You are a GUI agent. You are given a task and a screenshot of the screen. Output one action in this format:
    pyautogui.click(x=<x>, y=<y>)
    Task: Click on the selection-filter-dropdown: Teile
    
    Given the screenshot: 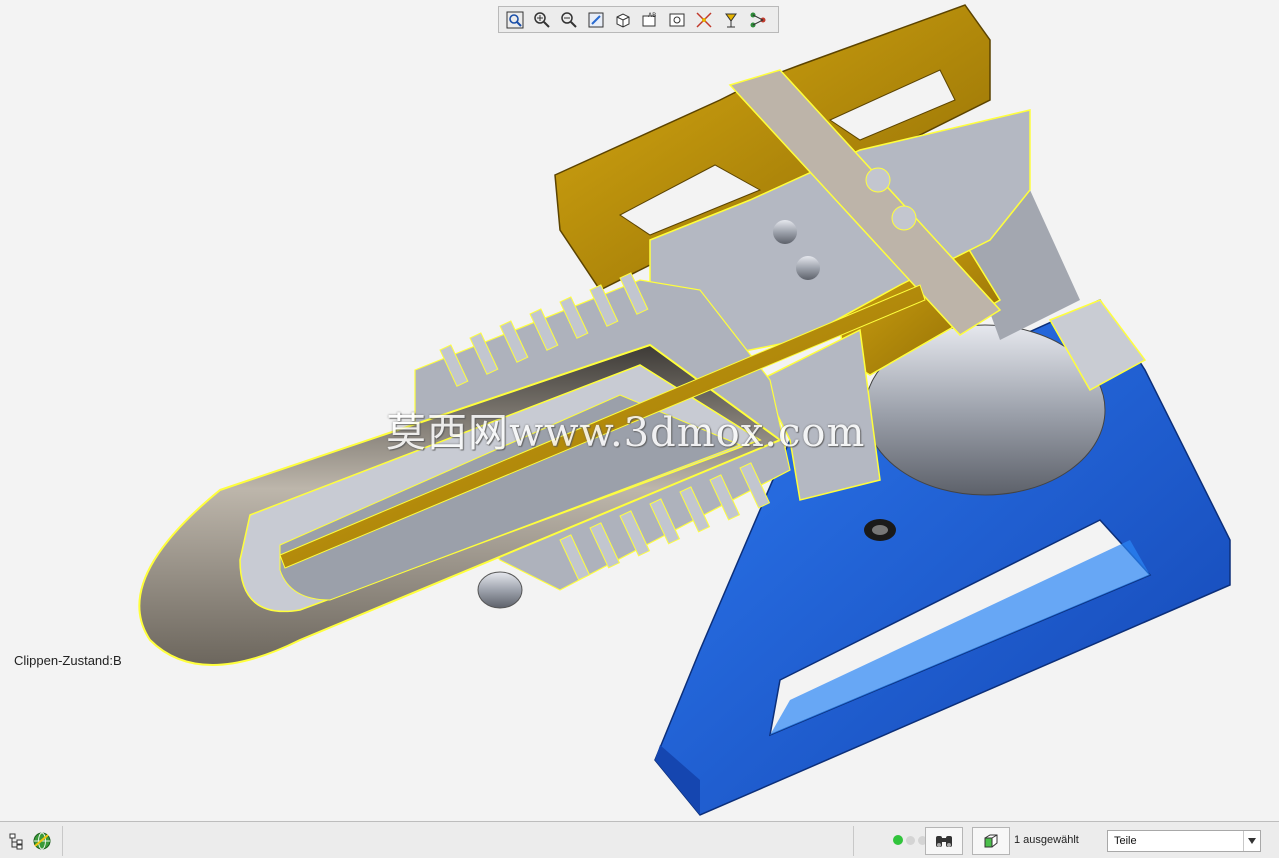 What is the action you would take?
    pyautogui.click(x=1184, y=841)
    